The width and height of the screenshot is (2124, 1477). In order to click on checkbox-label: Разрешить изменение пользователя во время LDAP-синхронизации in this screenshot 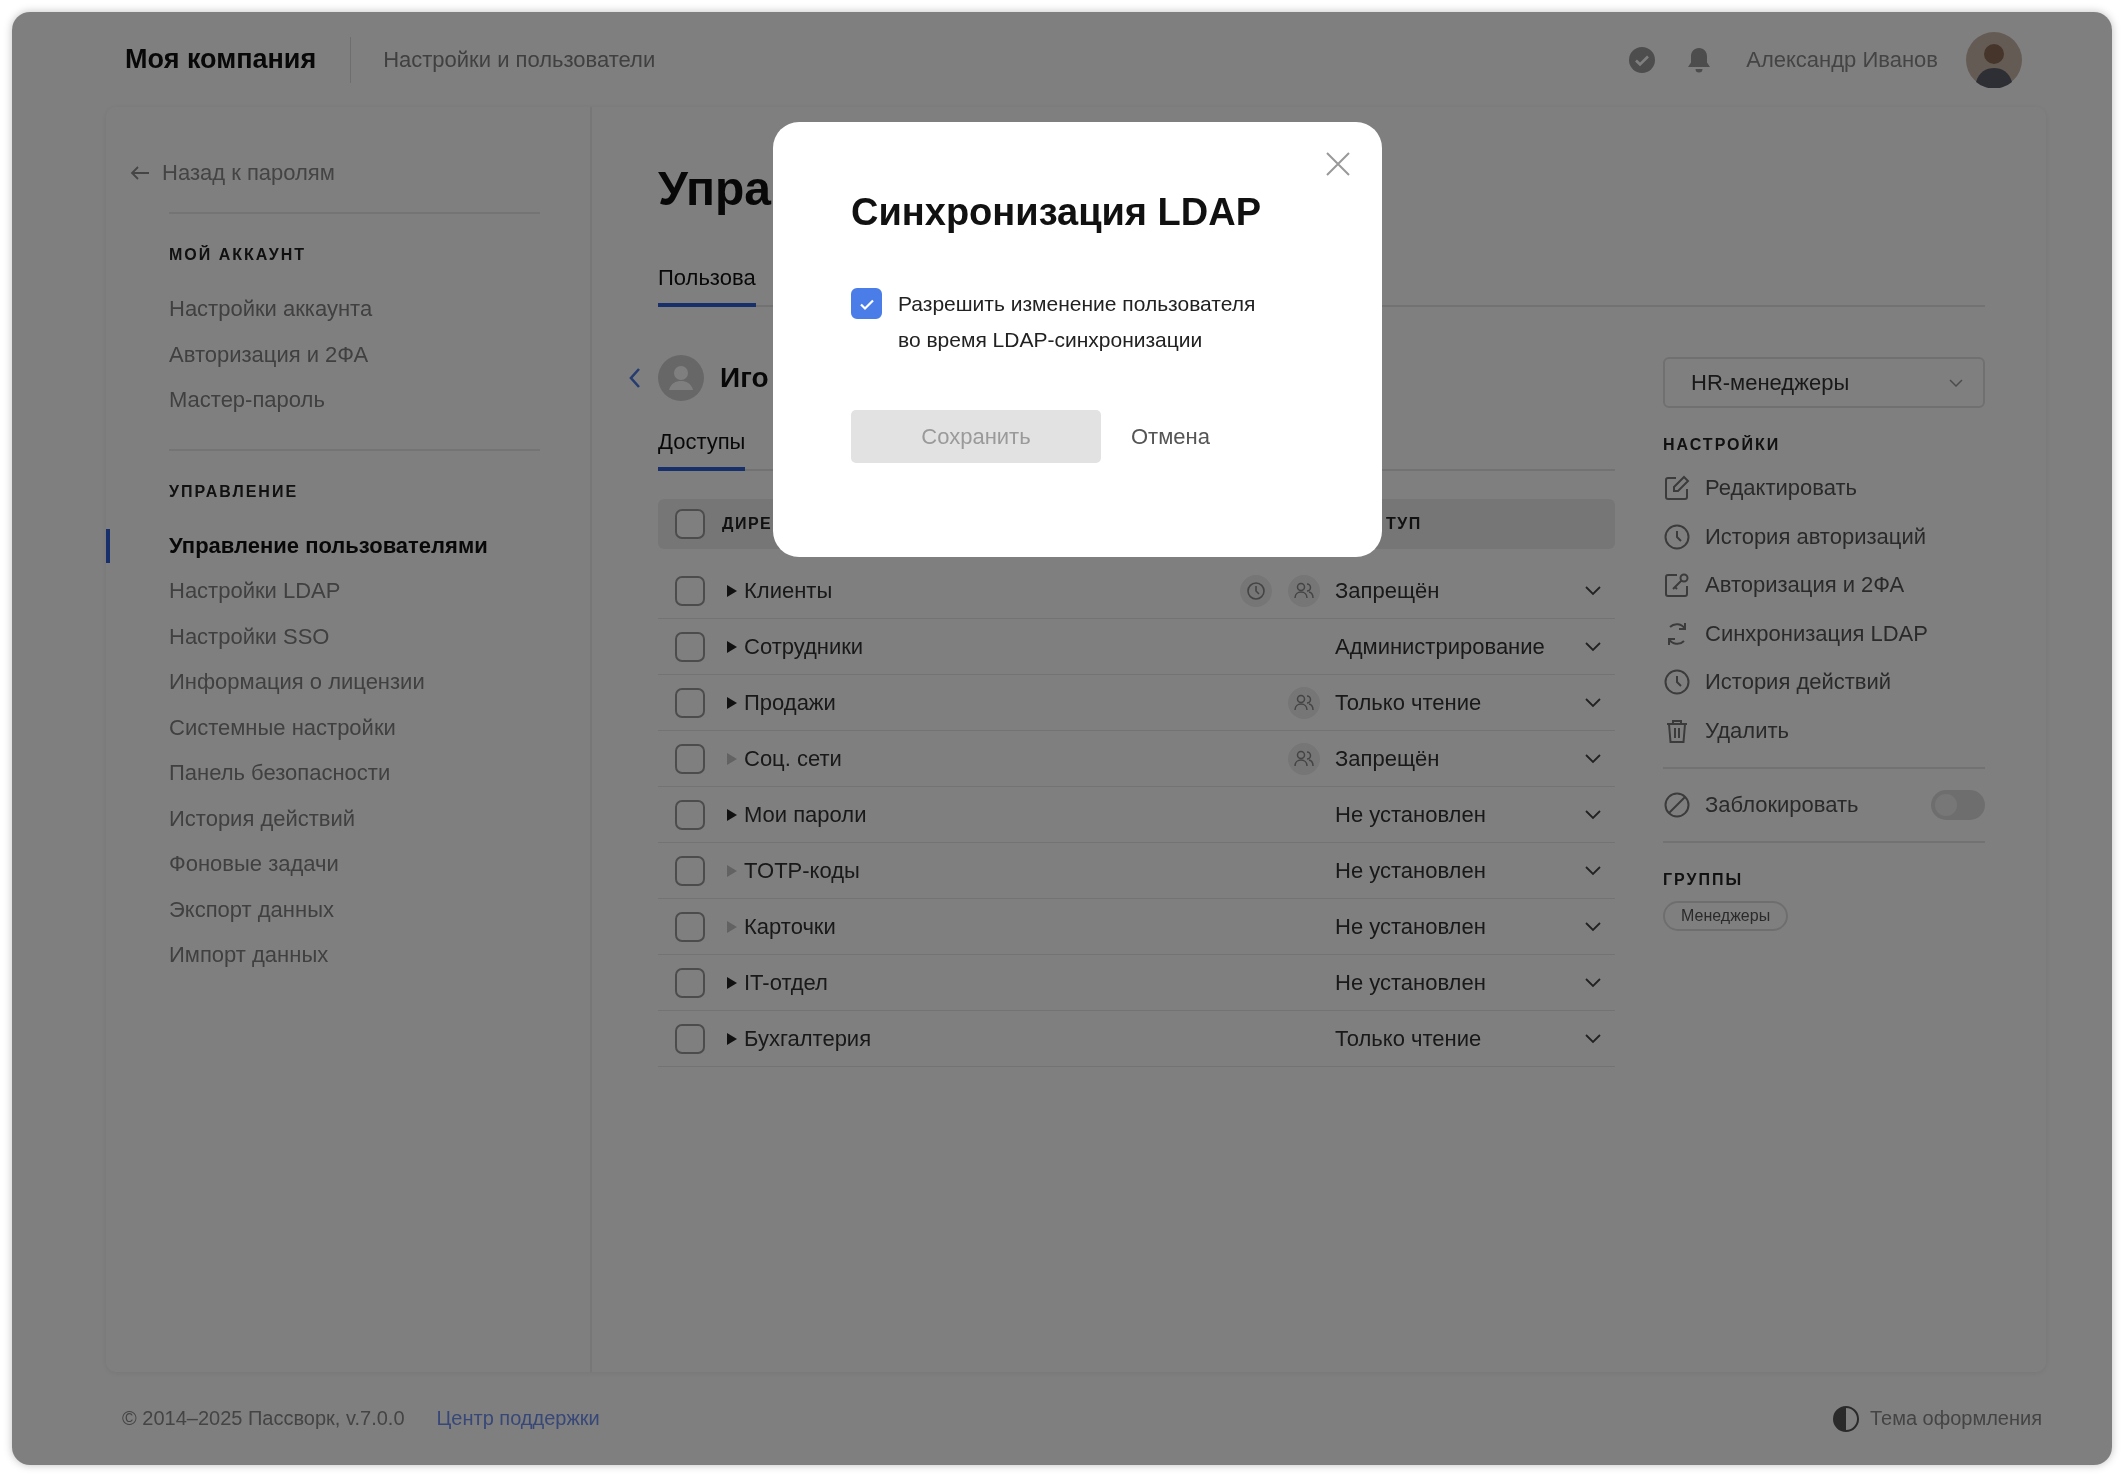, I will do `click(1077, 322)`.